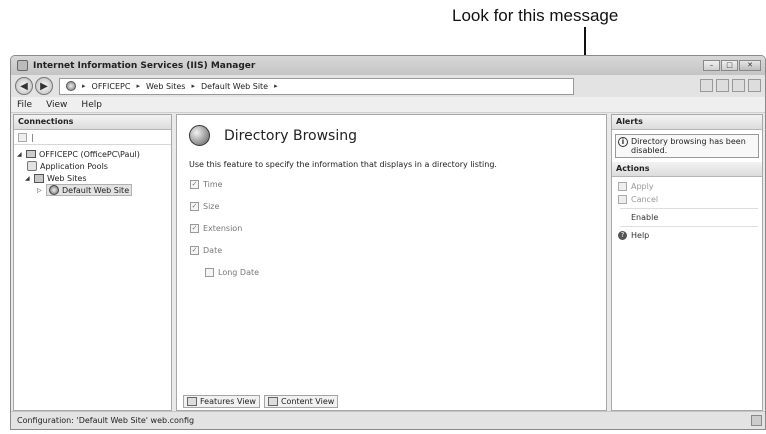 The image size is (766, 434). I want to click on action-label: Help, so click(640, 235).